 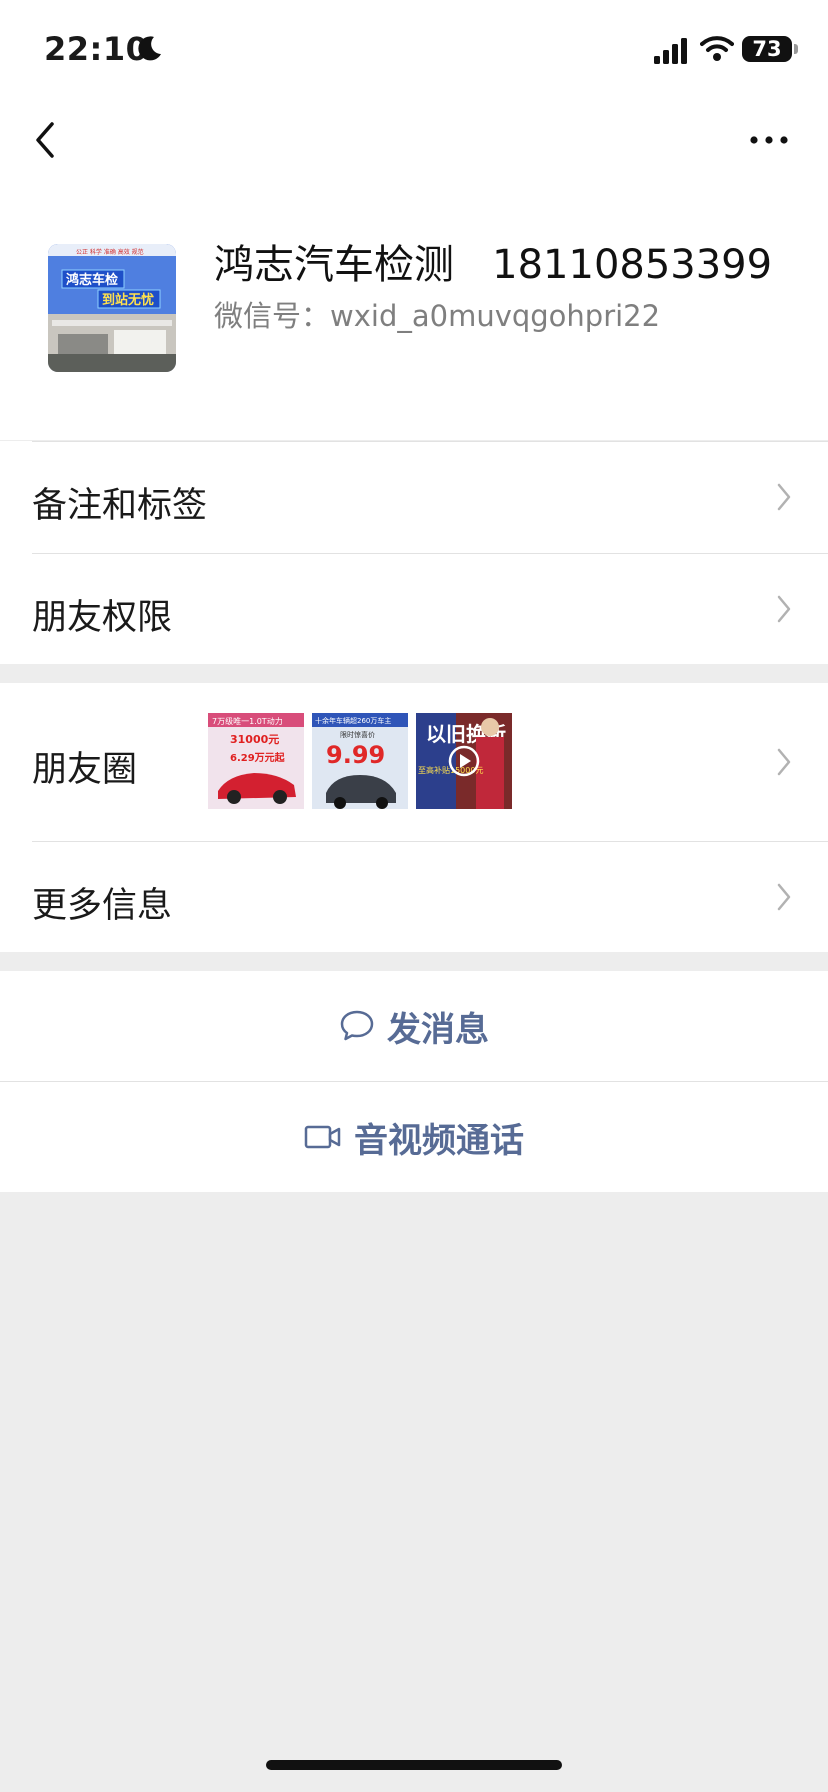 What do you see at coordinates (796, 49) in the screenshot?
I see `battery-cap` at bounding box center [796, 49].